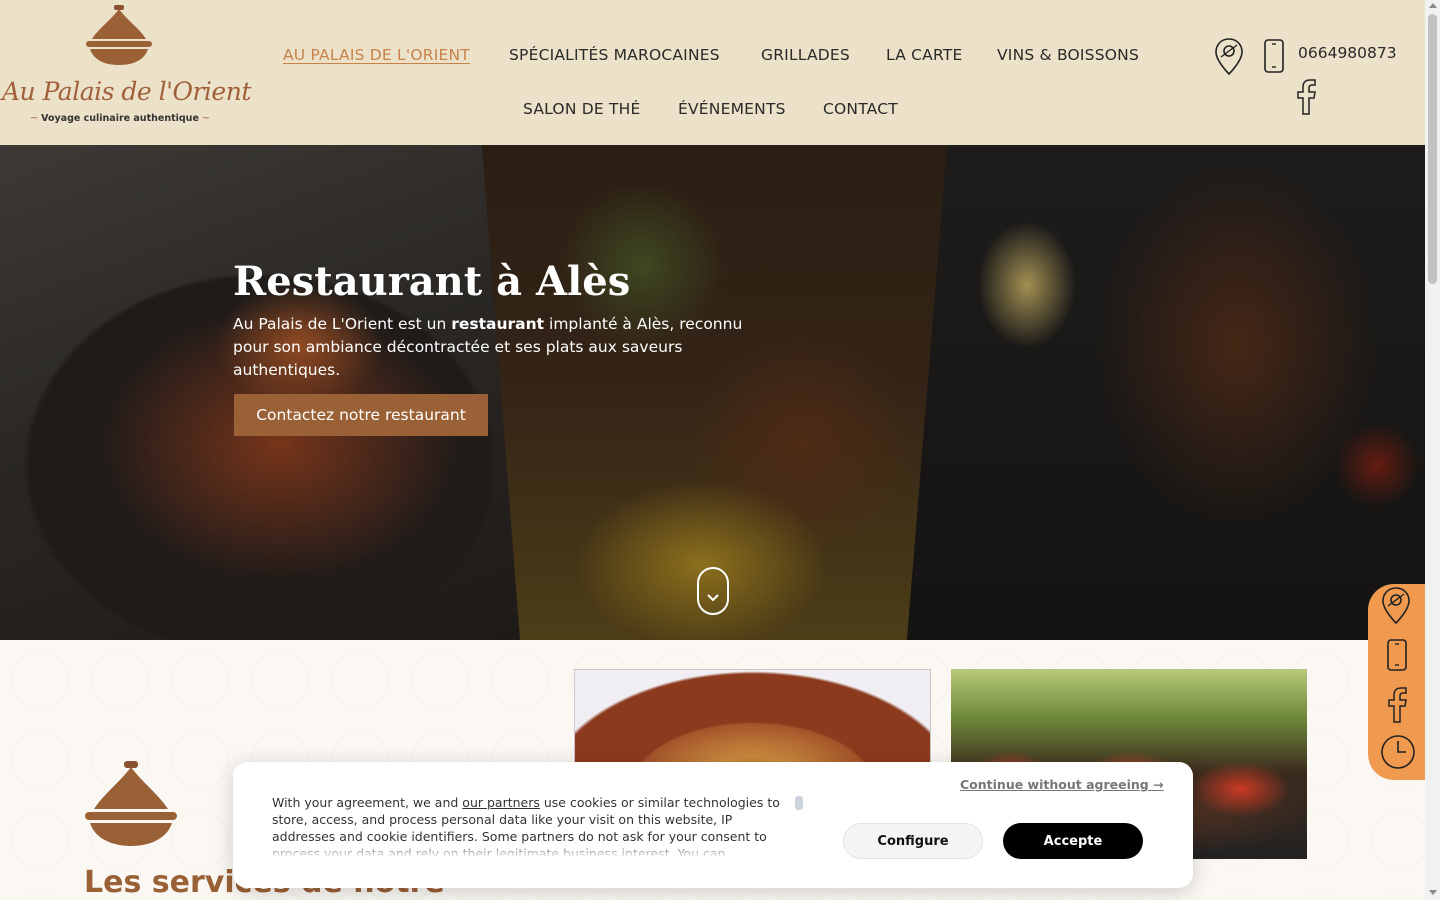 The width and height of the screenshot is (1440, 900). I want to click on continue-without-agreeing-link: Continue without agreeing →, so click(1062, 784).